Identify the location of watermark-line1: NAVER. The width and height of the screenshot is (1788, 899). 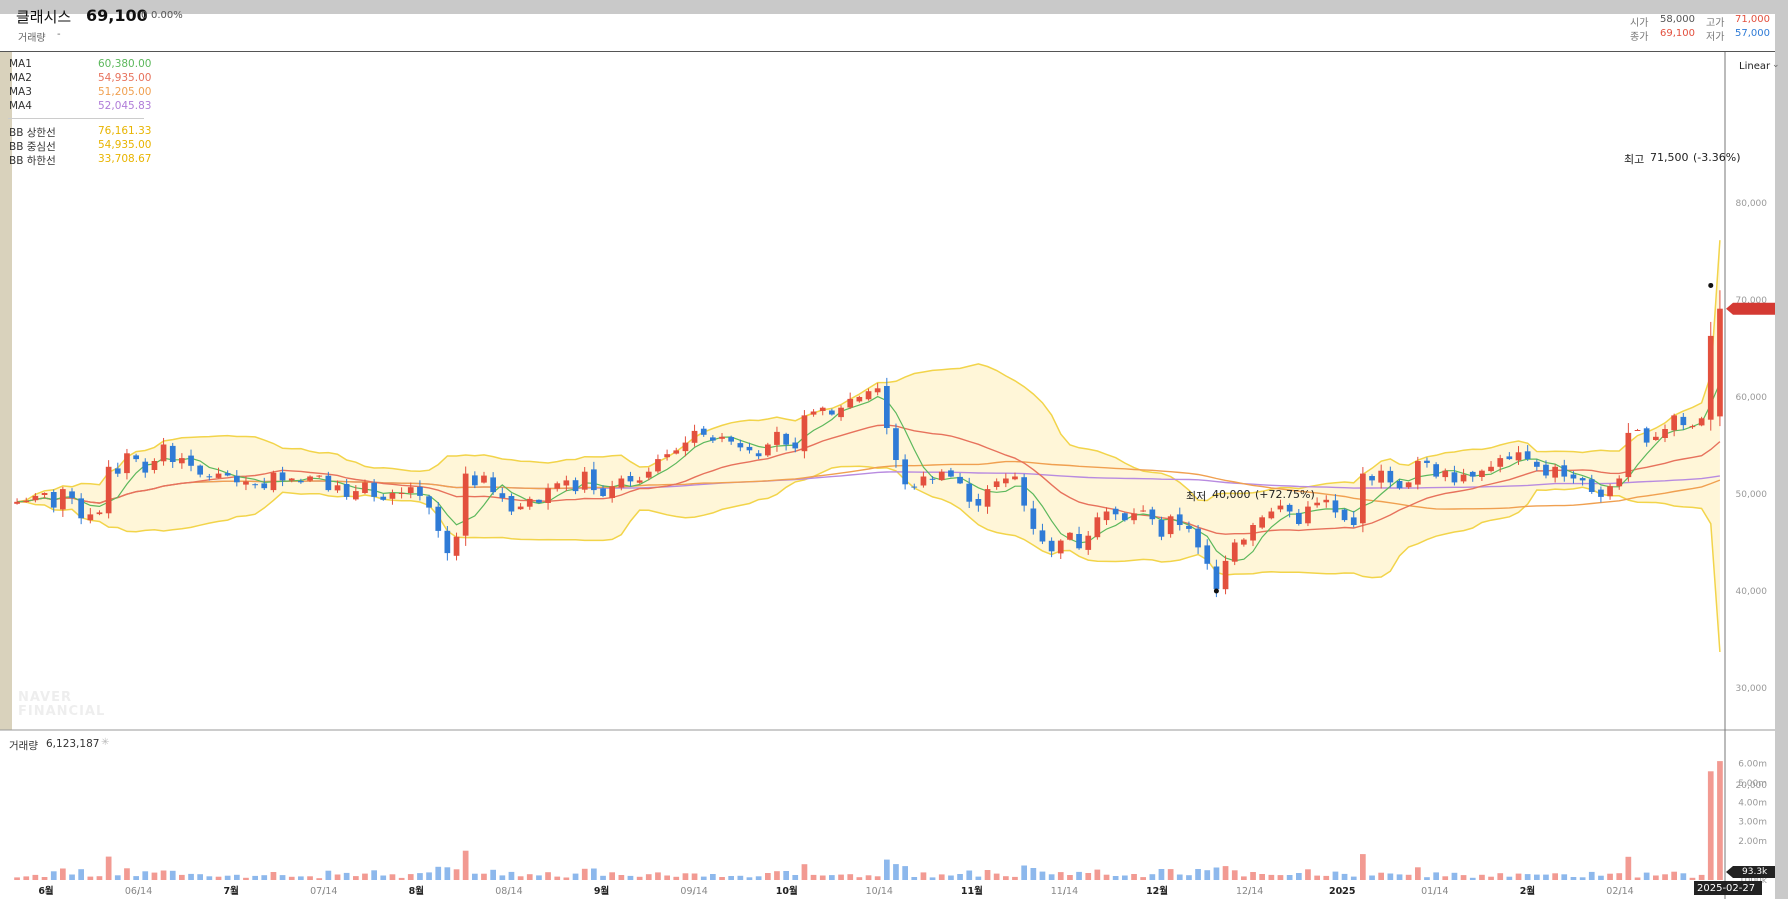
(45, 697).